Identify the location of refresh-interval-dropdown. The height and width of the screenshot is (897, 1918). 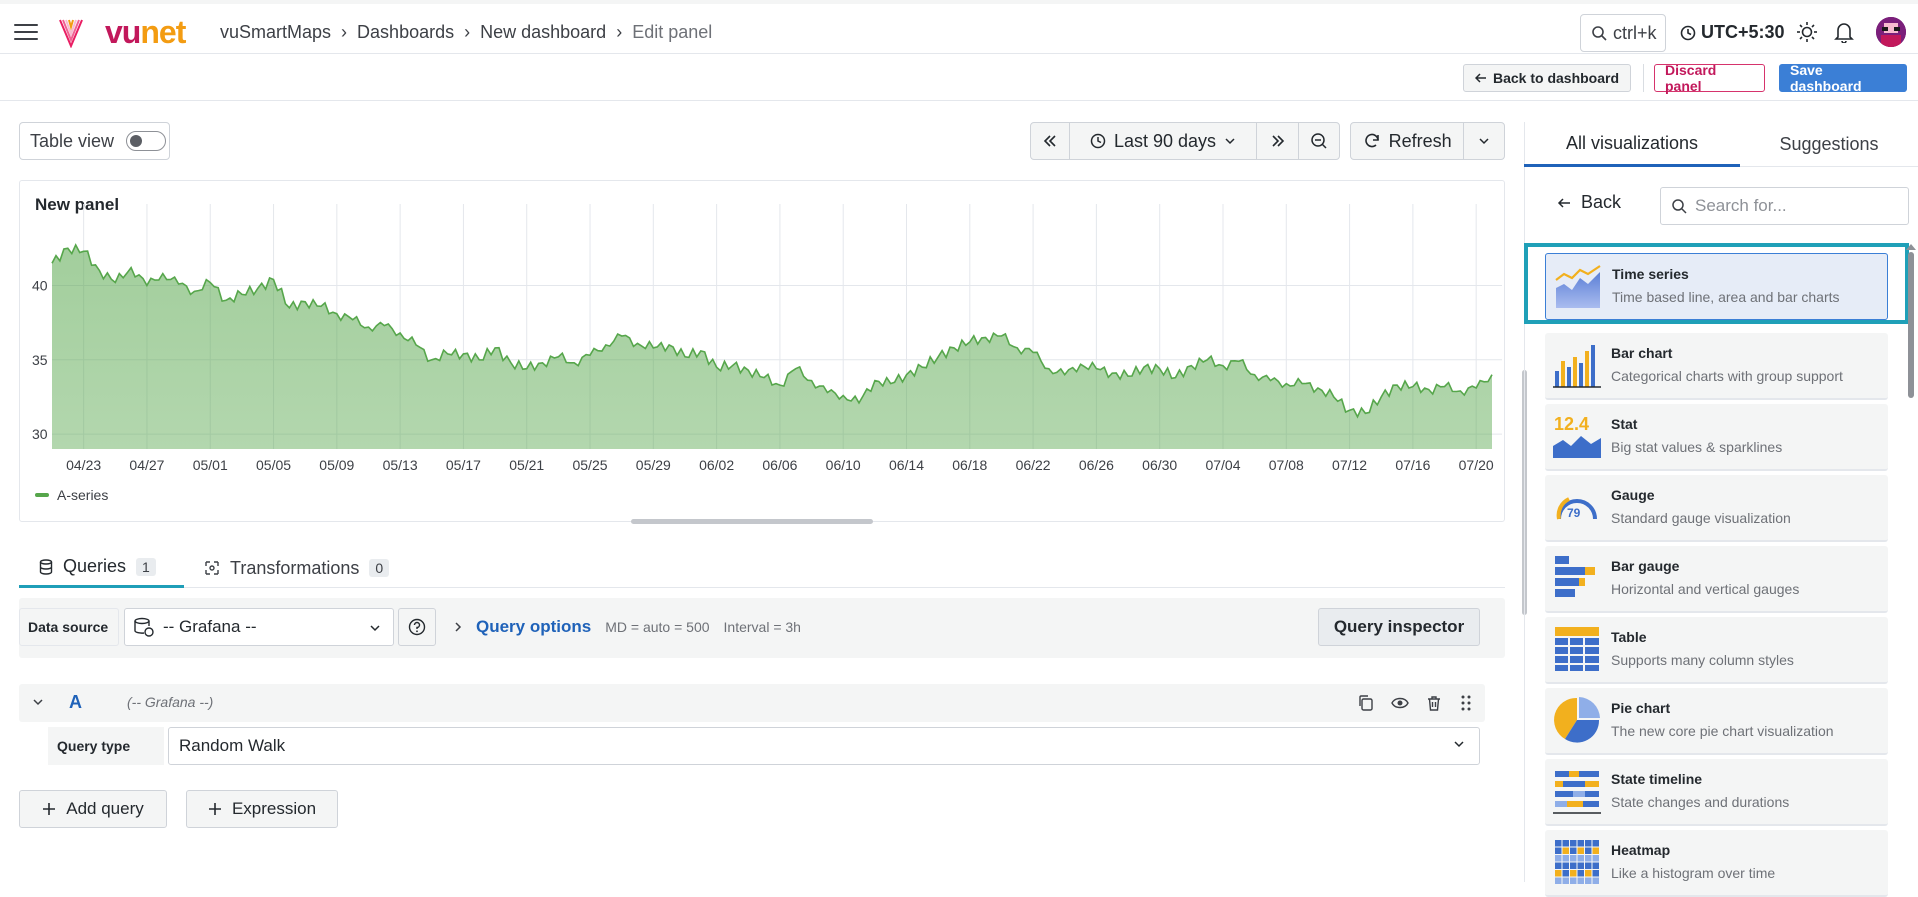
(1484, 141).